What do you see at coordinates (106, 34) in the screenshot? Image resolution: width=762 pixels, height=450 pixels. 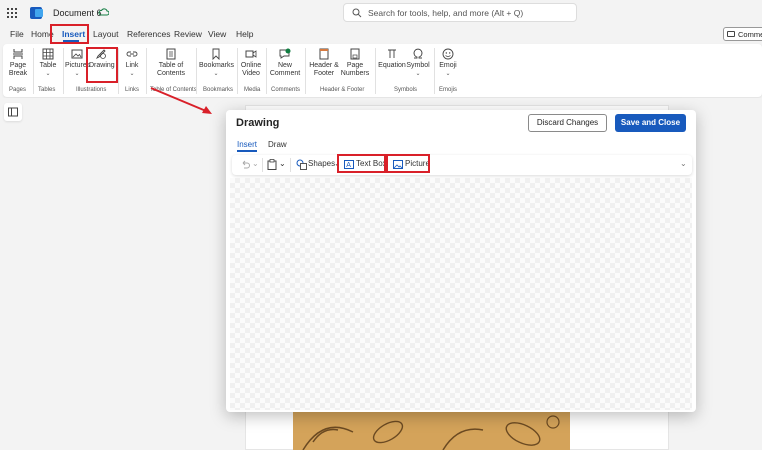 I see `menu-layout: Layout` at bounding box center [106, 34].